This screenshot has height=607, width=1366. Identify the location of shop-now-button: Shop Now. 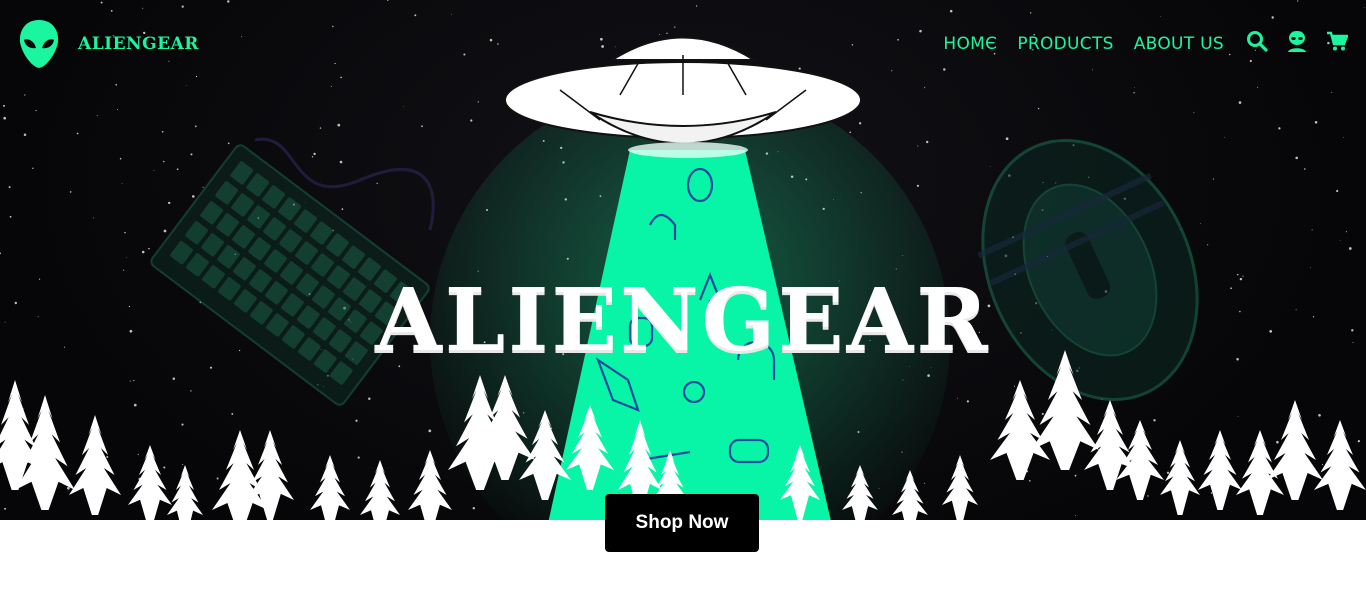
(682, 523).